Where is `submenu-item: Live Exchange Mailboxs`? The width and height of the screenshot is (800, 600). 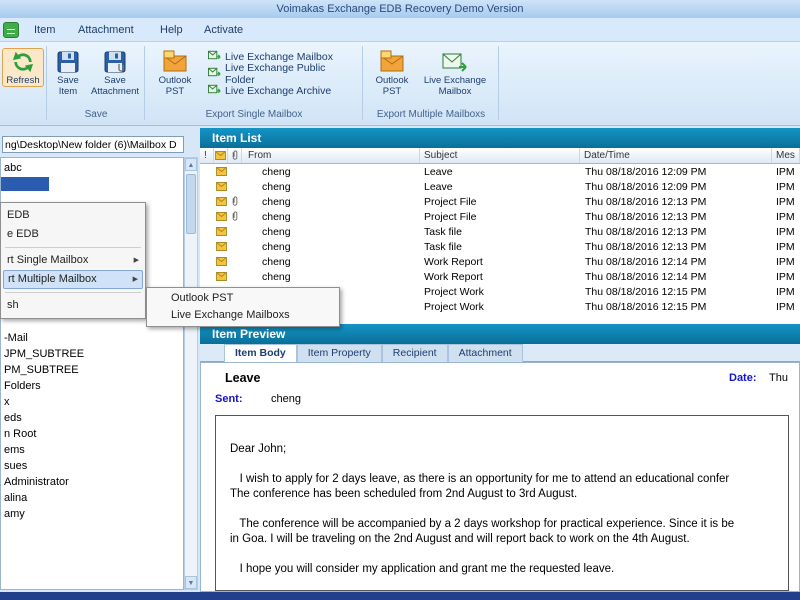 submenu-item: Live Exchange Mailboxs is located at coordinates (243, 315).